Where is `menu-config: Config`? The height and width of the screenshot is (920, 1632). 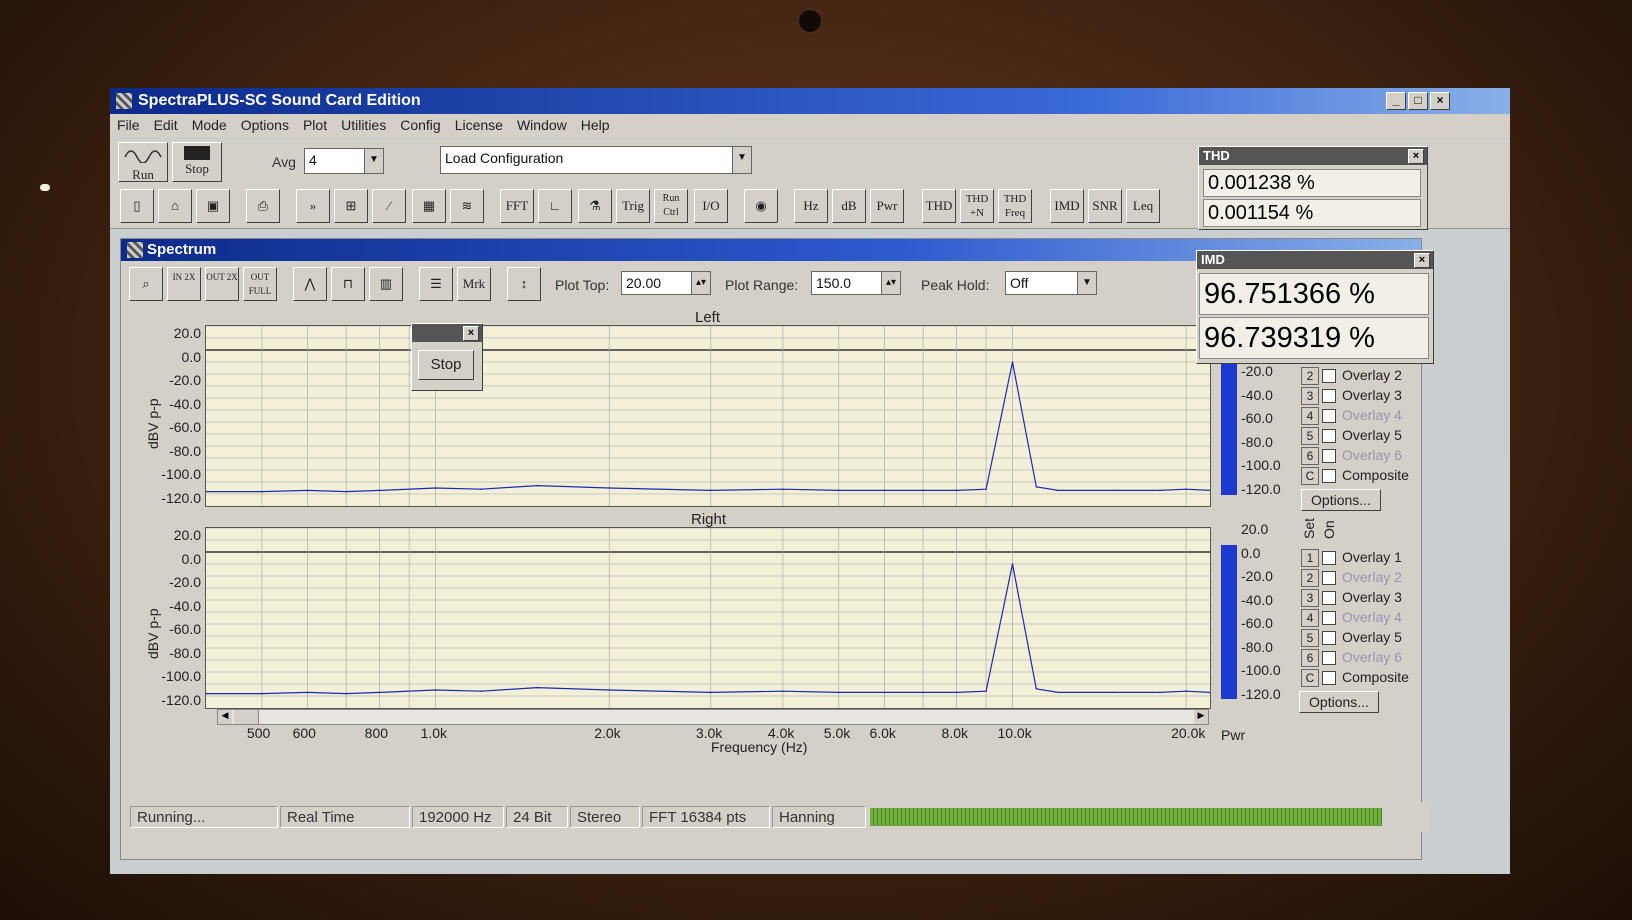
menu-config: Config is located at coordinates (420, 125).